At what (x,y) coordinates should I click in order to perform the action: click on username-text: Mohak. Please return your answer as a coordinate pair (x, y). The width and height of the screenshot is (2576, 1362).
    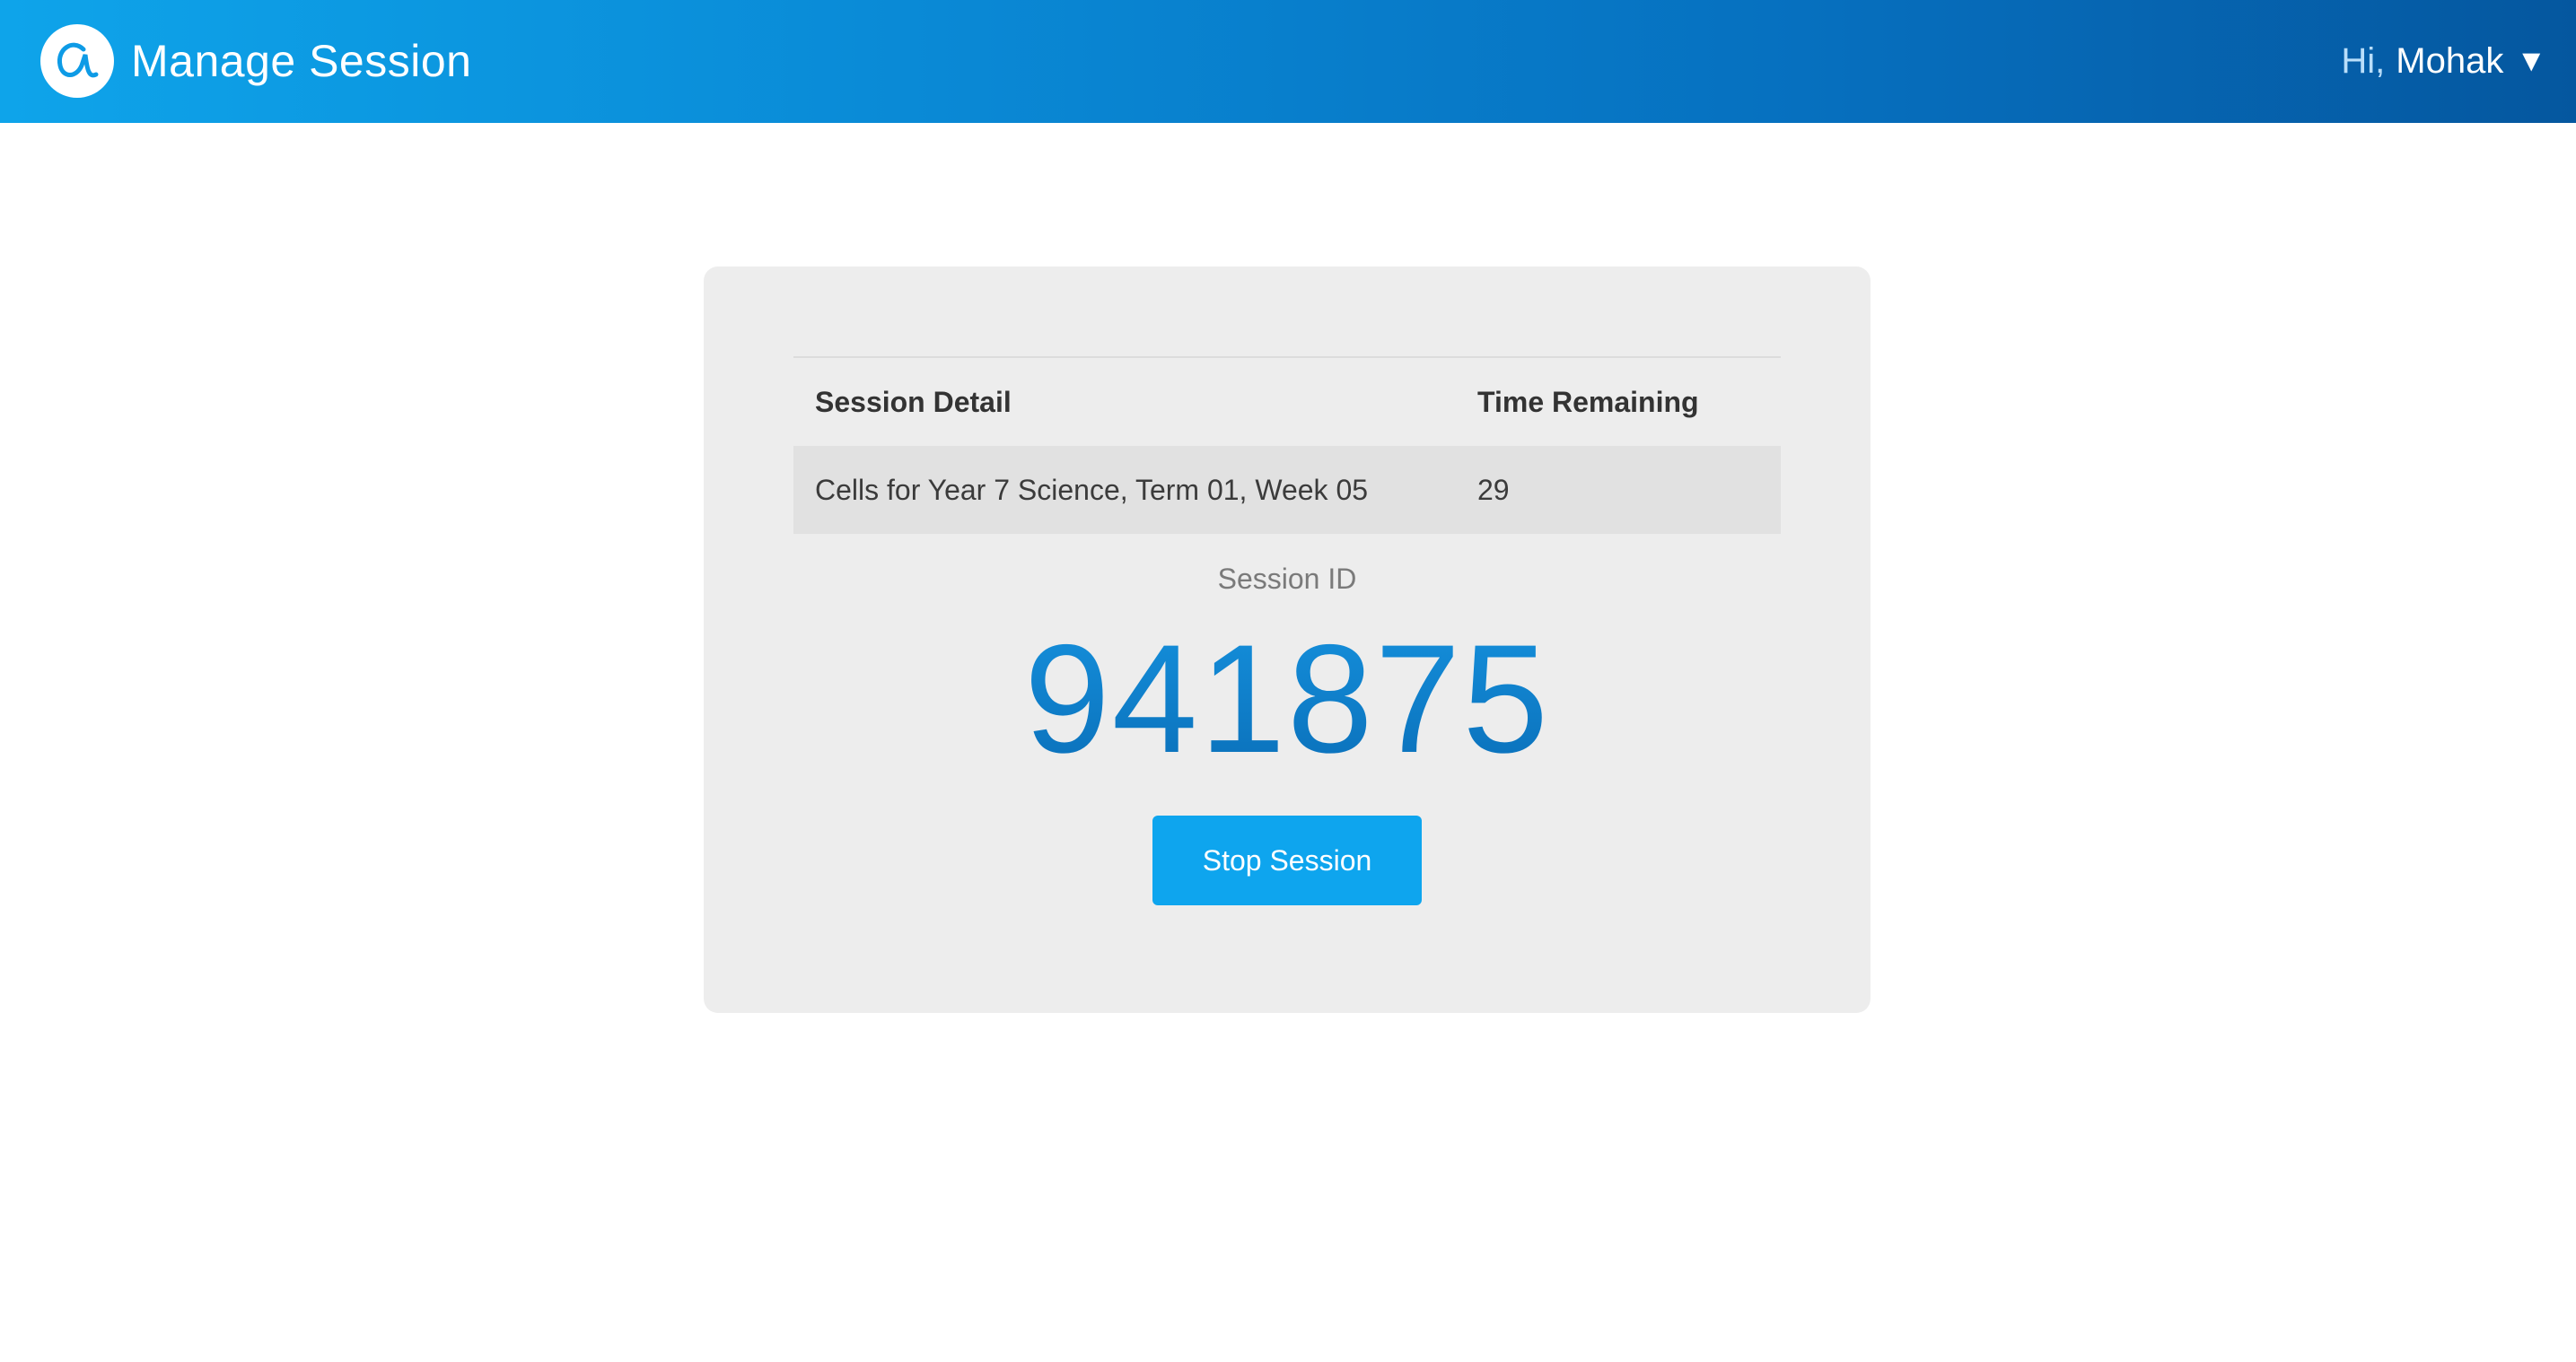
    Looking at the image, I should click on (2450, 61).